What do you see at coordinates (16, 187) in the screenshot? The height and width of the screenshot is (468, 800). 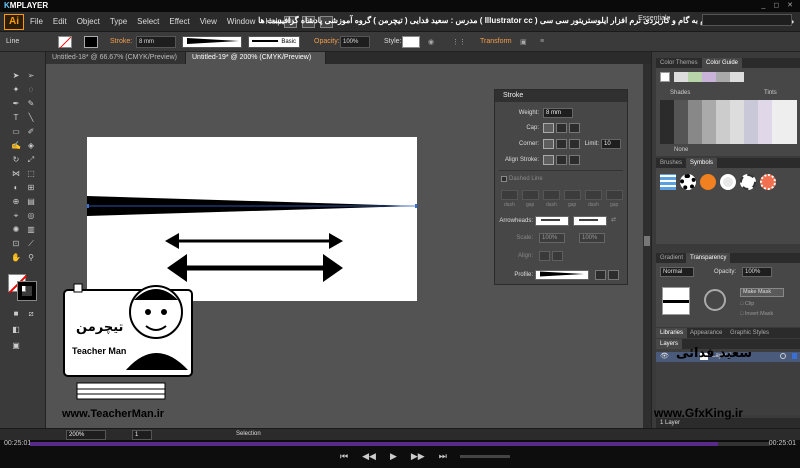 I see `shape-builder-tool-icon: ◐` at bounding box center [16, 187].